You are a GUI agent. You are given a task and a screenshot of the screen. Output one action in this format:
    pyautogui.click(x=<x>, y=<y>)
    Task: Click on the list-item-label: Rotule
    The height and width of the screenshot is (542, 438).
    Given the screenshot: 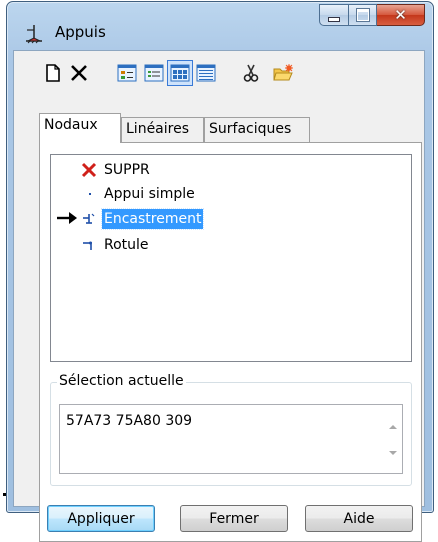 What is the action you would take?
    pyautogui.click(x=126, y=245)
    